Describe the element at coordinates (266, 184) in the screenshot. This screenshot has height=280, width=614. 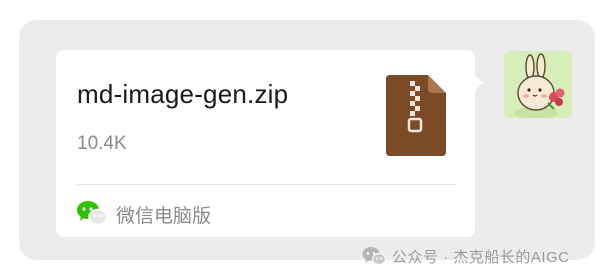
I see `card-divider` at that location.